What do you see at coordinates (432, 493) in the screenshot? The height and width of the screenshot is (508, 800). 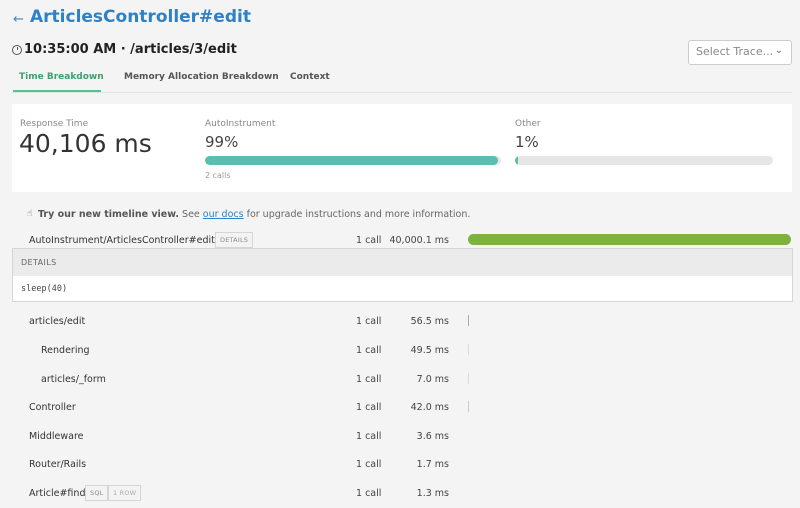 I see `row-time: 1.3 ms` at bounding box center [432, 493].